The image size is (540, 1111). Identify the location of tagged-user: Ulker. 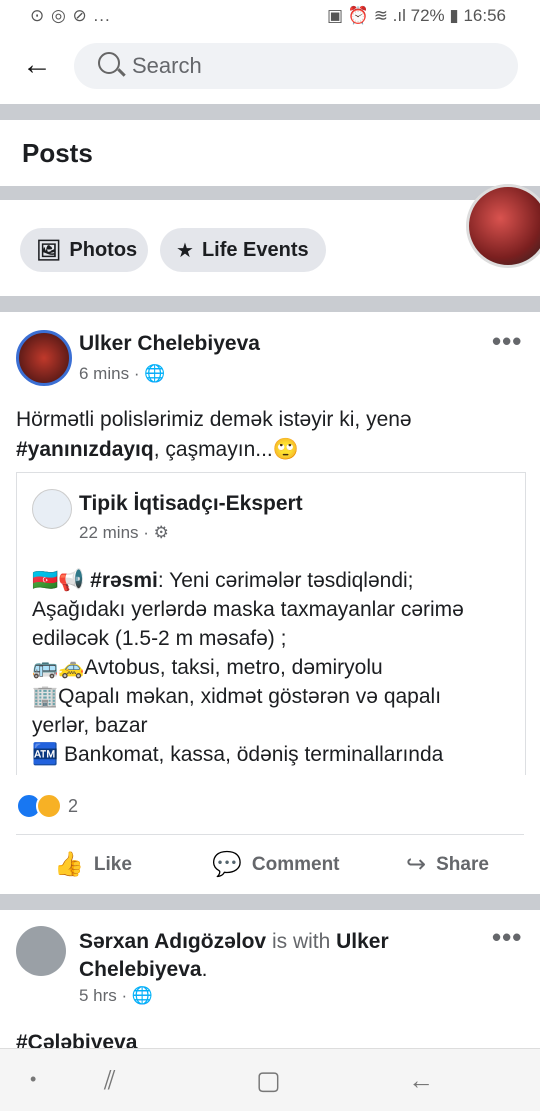
(362, 941).